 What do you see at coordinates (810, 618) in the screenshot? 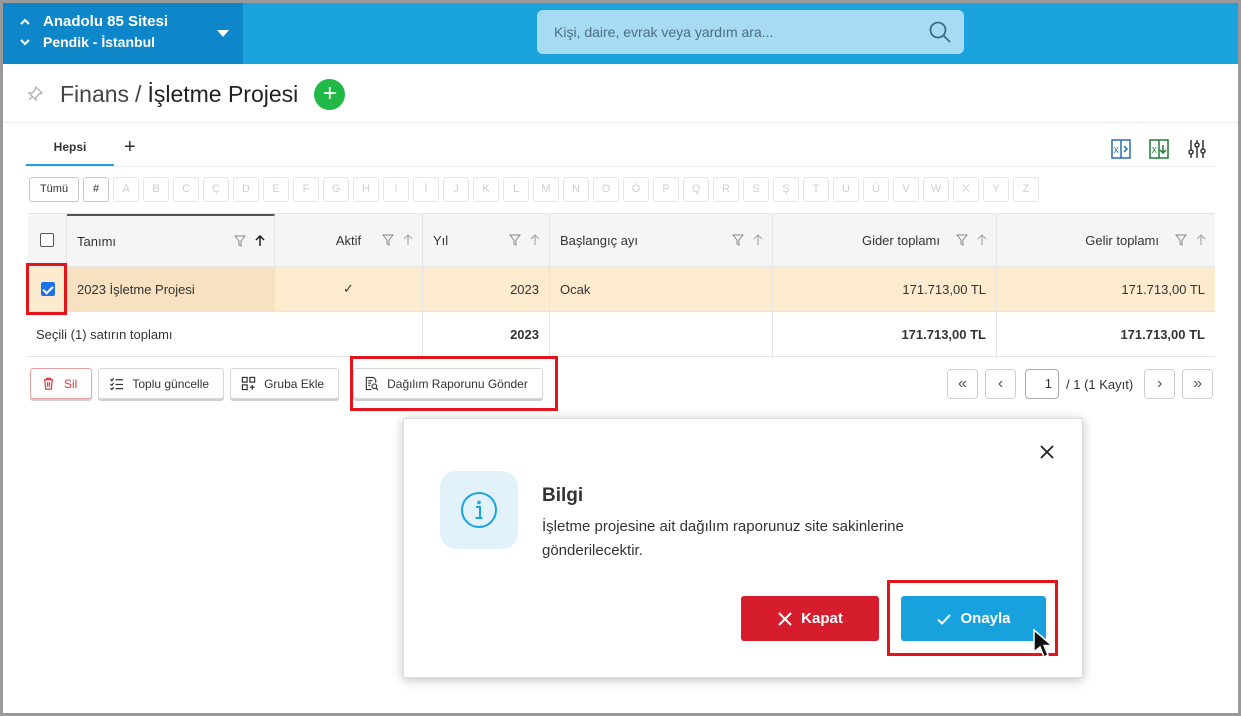
I see `close-button: Kapat` at bounding box center [810, 618].